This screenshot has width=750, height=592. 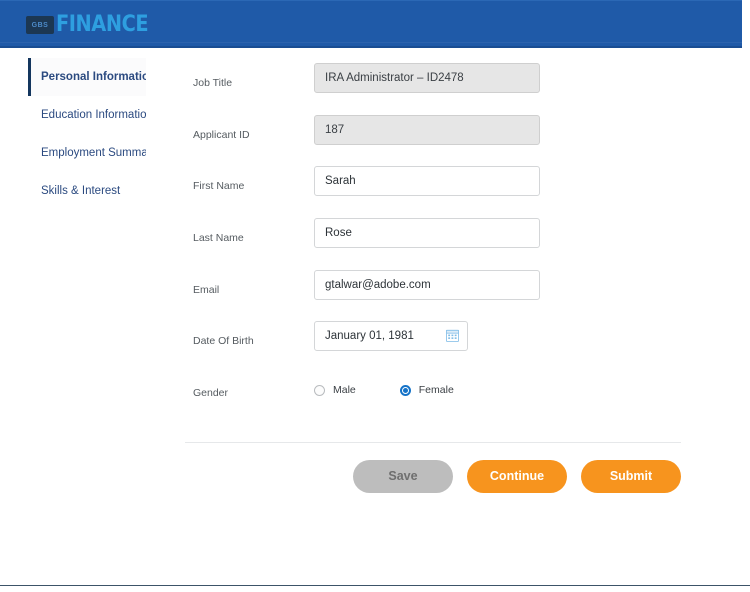 I want to click on gender-option-female-label: Female, so click(x=436, y=390).